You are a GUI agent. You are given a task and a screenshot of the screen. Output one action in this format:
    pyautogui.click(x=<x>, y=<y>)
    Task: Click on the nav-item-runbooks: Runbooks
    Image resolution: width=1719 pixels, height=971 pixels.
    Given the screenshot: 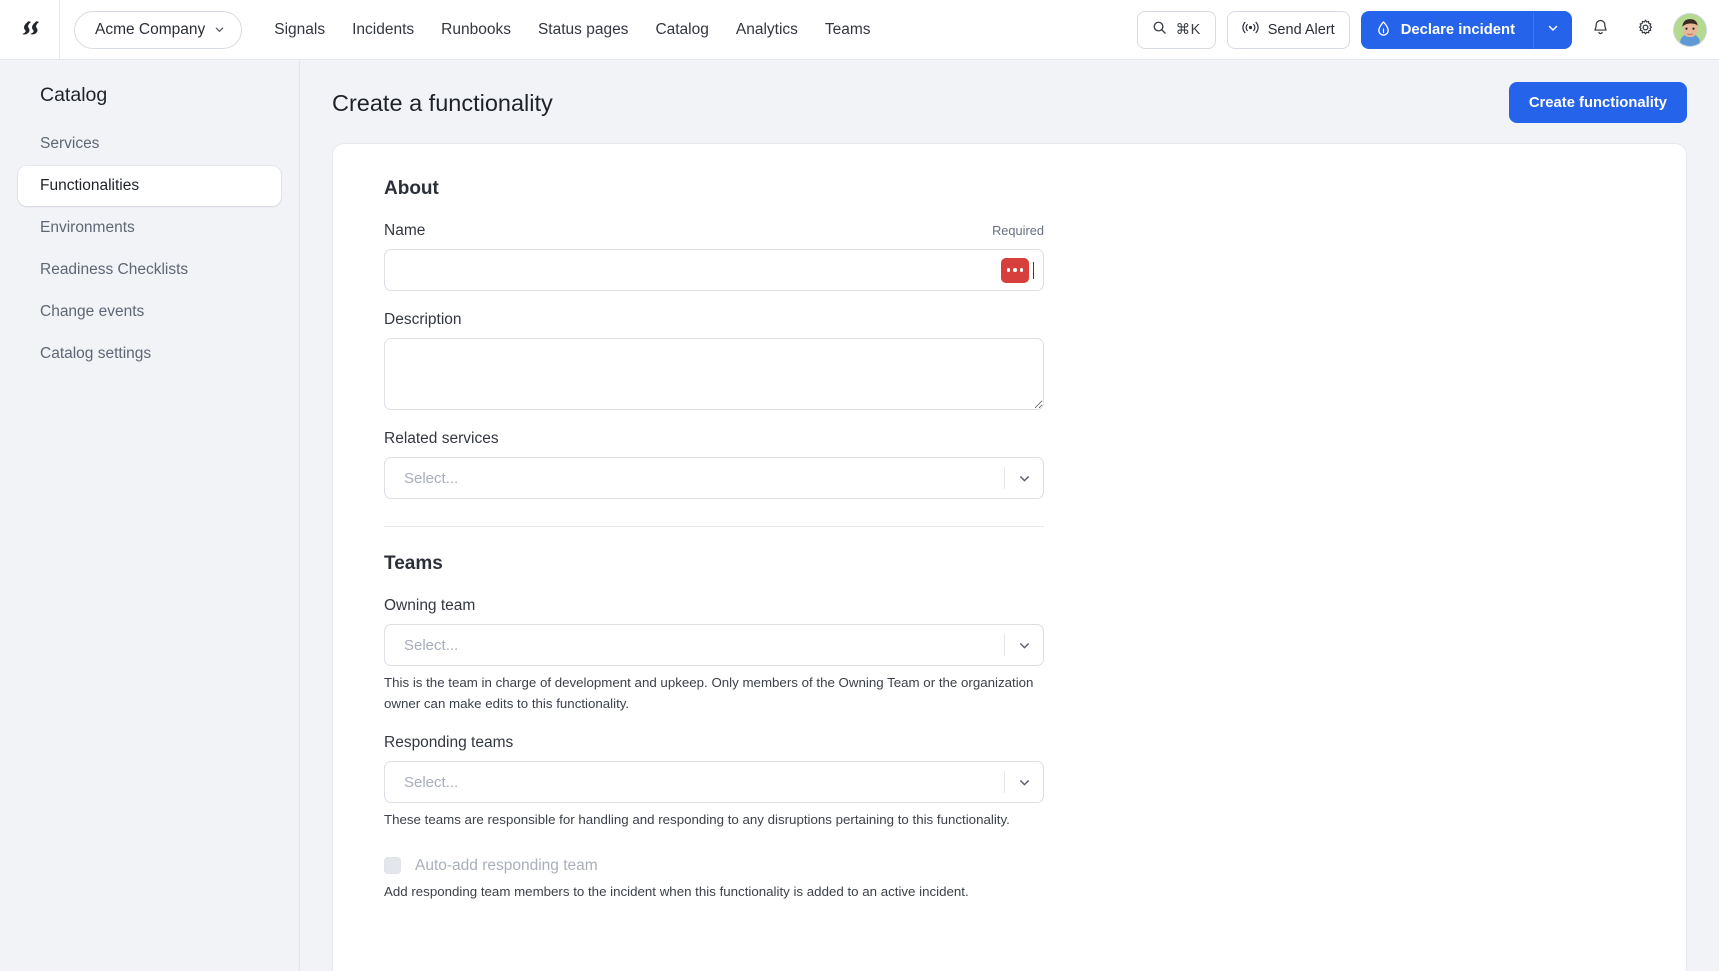 What is the action you would take?
    pyautogui.click(x=476, y=30)
    